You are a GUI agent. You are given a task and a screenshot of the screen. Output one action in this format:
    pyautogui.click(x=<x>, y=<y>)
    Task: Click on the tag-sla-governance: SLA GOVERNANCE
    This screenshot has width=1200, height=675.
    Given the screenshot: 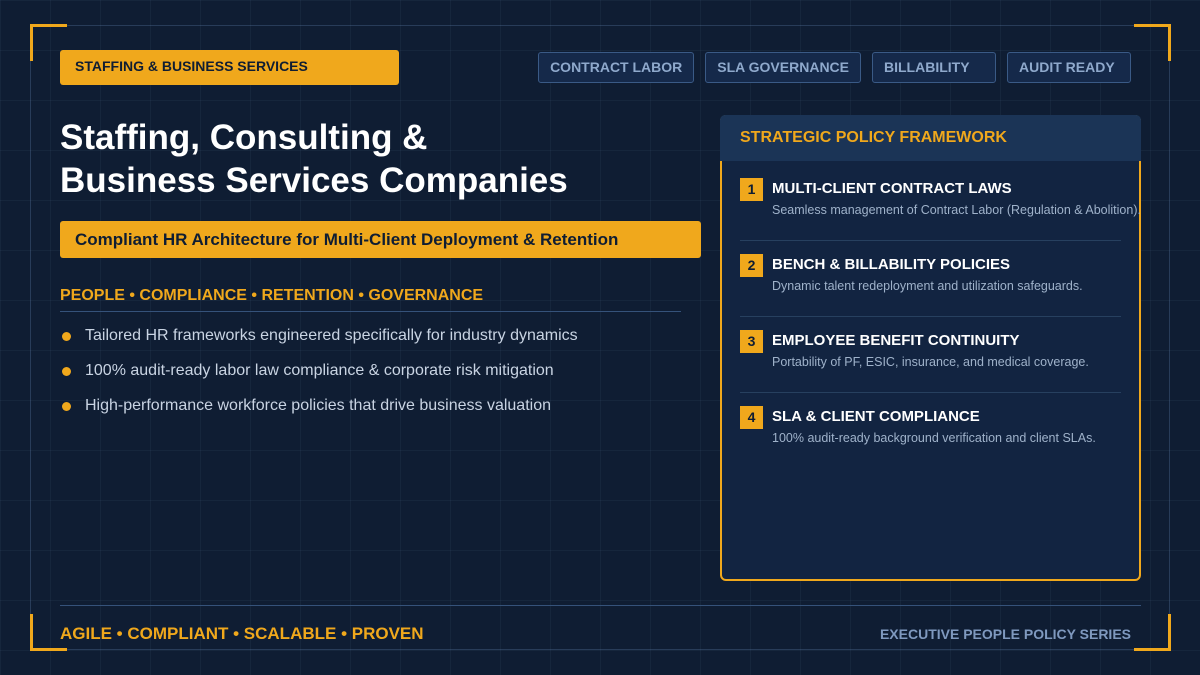 What is the action you would take?
    pyautogui.click(x=783, y=67)
    